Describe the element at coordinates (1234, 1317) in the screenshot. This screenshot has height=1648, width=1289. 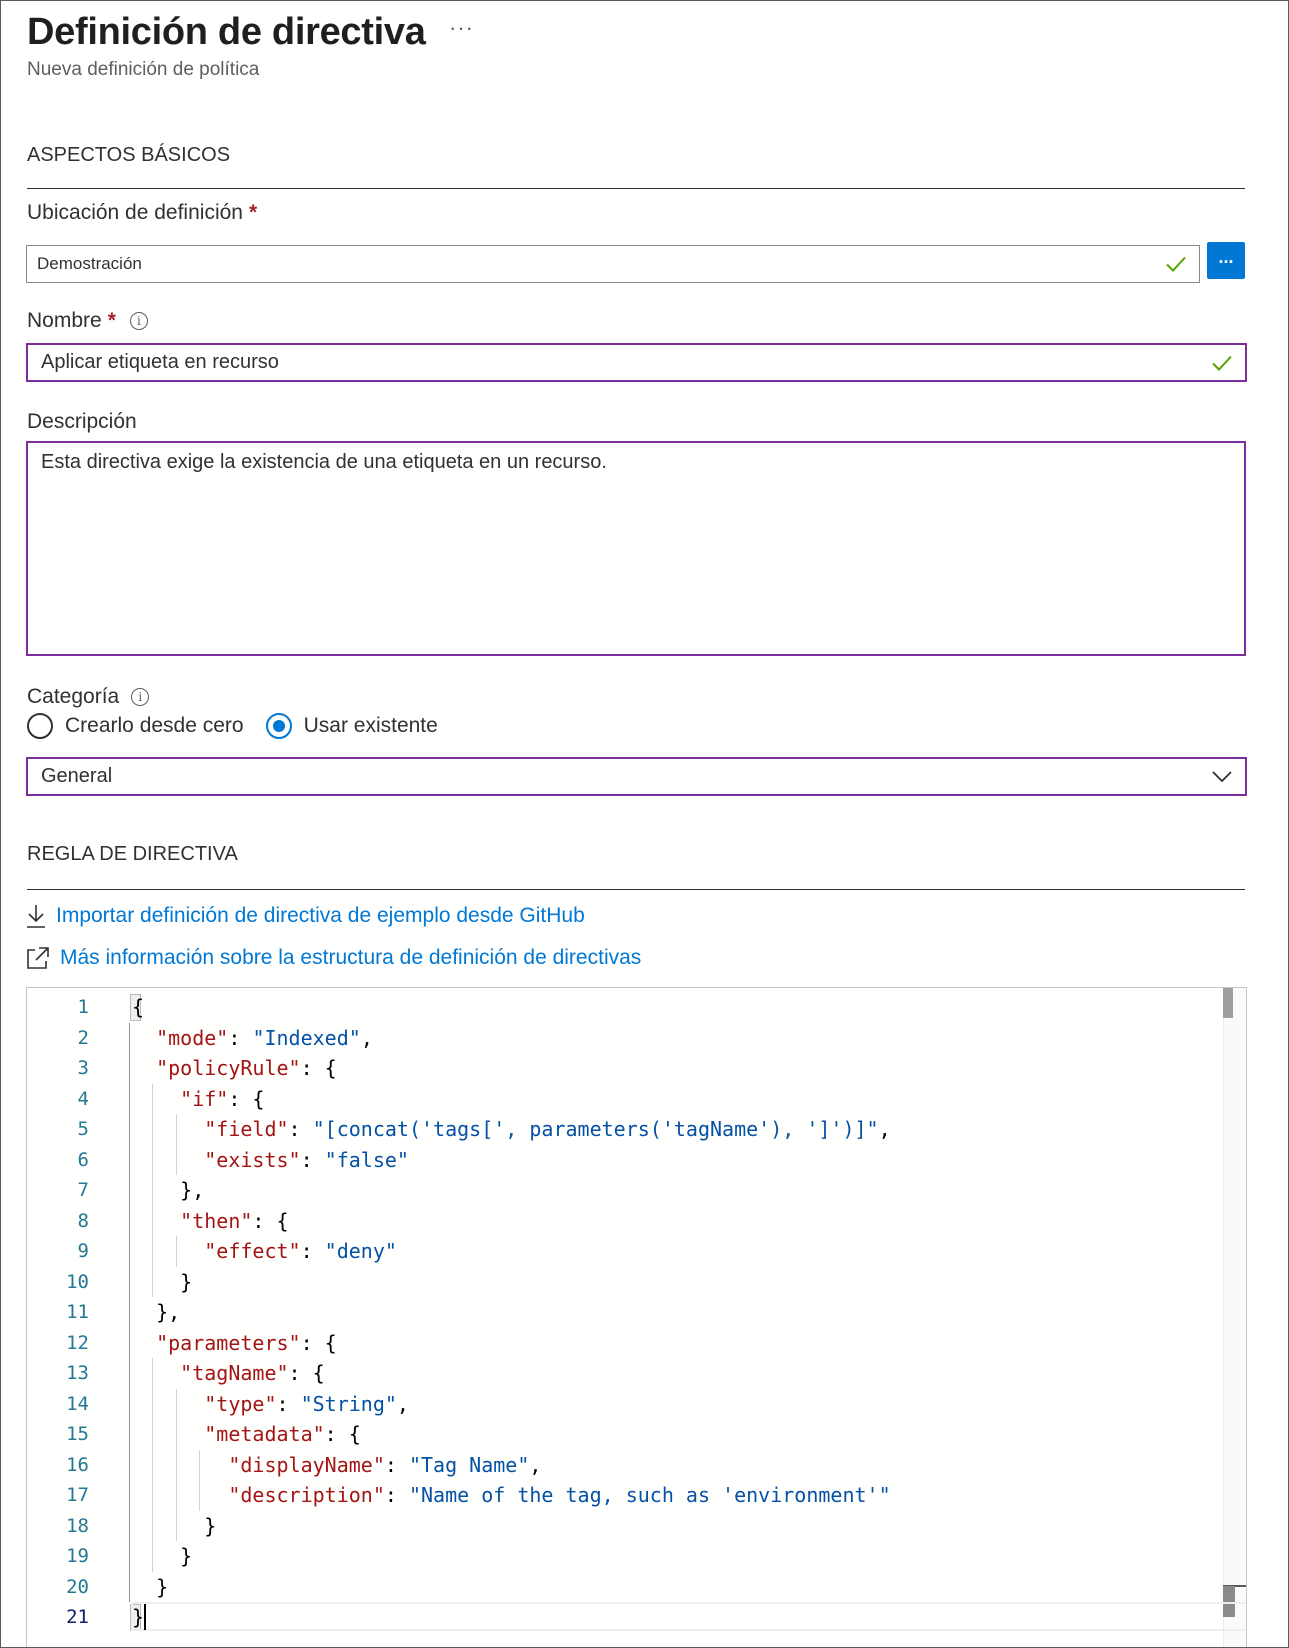
I see `vertical-scrollbar` at that location.